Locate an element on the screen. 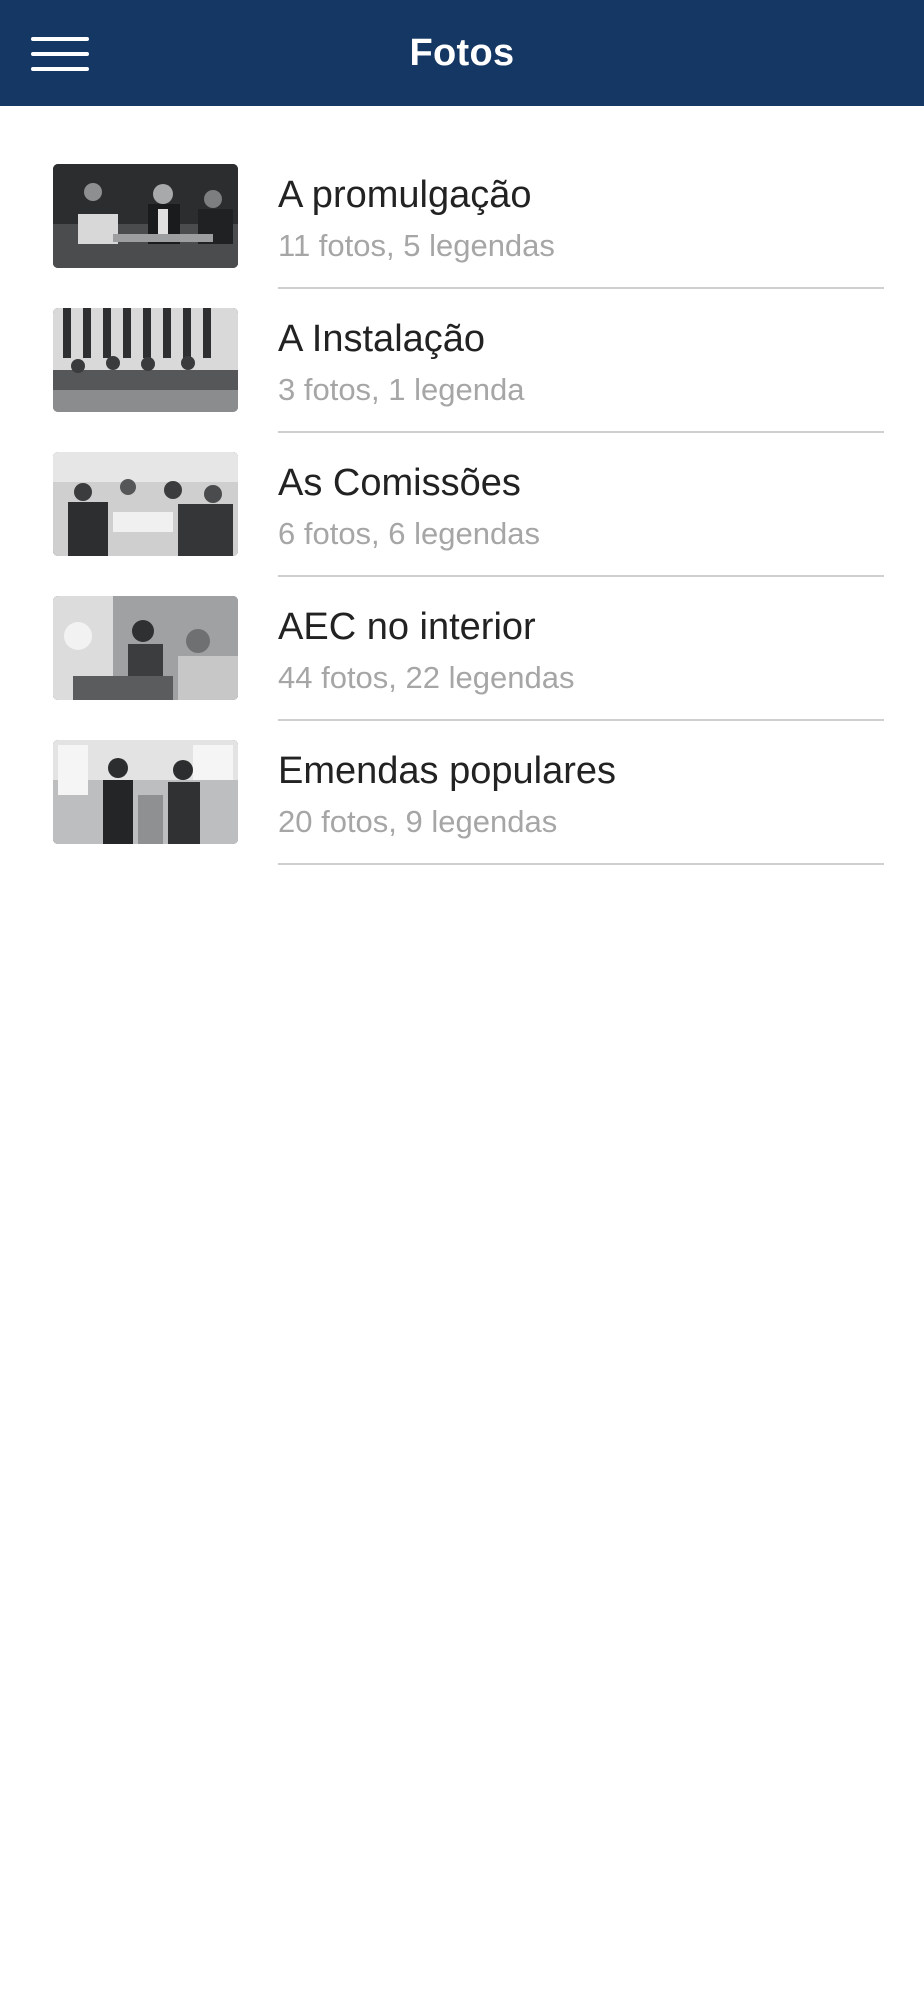  top-app-bar: Fotos is located at coordinates (462, 53).